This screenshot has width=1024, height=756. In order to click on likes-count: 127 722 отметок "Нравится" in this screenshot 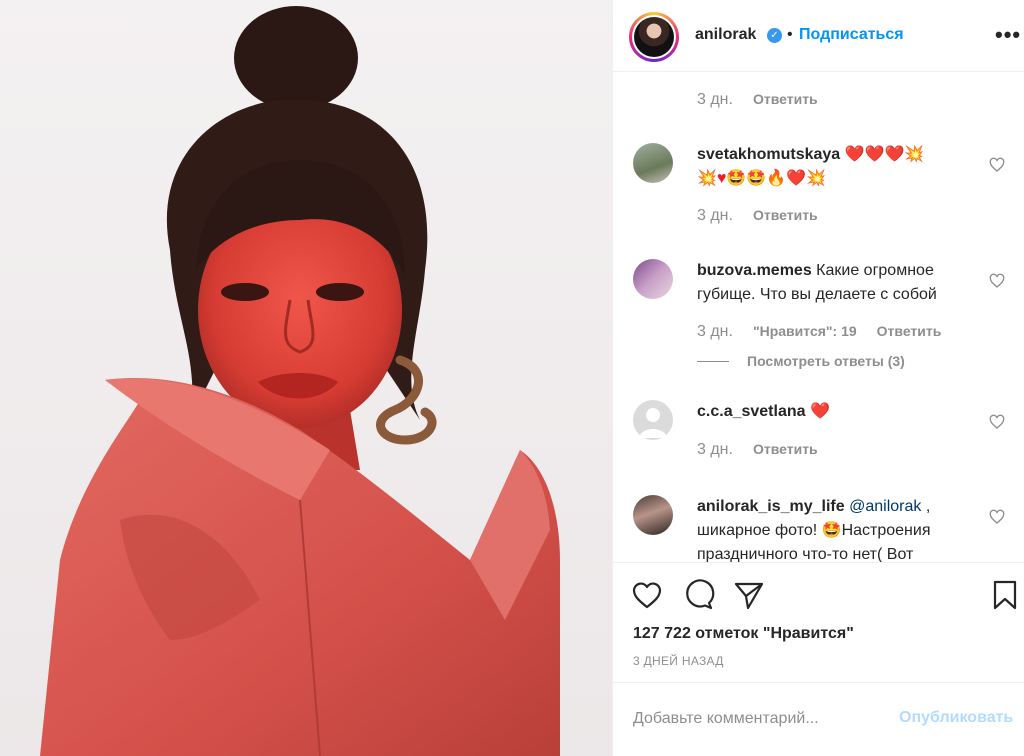, I will do `click(743, 634)`.